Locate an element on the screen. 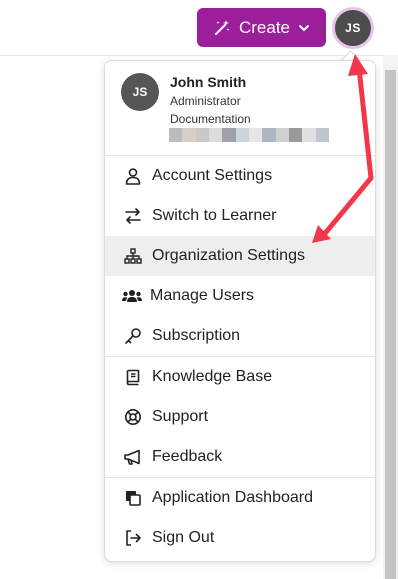 The height and width of the screenshot is (579, 398). menu-item-switch-to-learner: Switch to Learner is located at coordinates (240, 216).